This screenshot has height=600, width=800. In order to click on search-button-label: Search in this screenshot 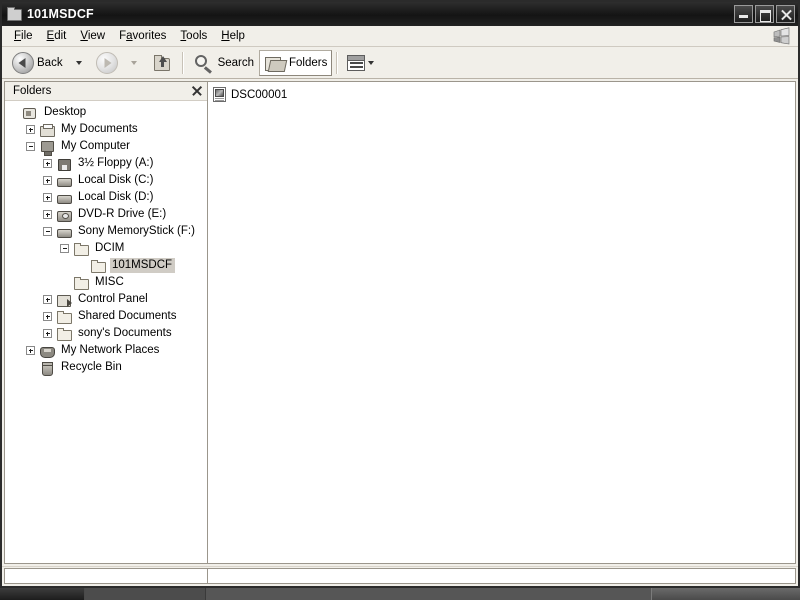, I will do `click(236, 62)`.